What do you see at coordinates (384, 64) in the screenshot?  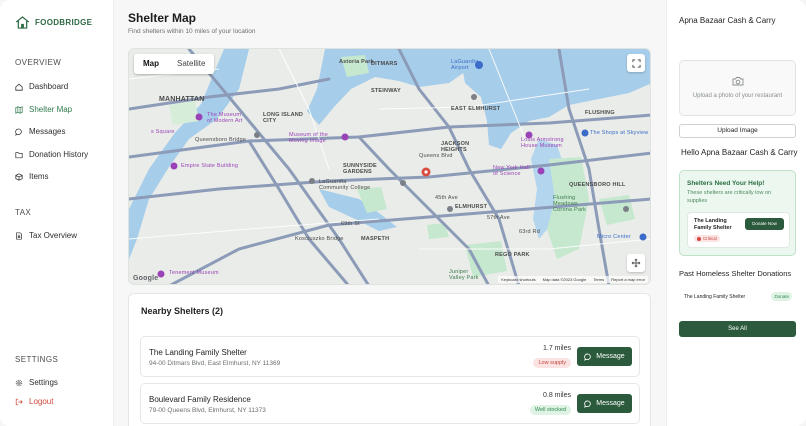 I see `map-label: DITMARS` at bounding box center [384, 64].